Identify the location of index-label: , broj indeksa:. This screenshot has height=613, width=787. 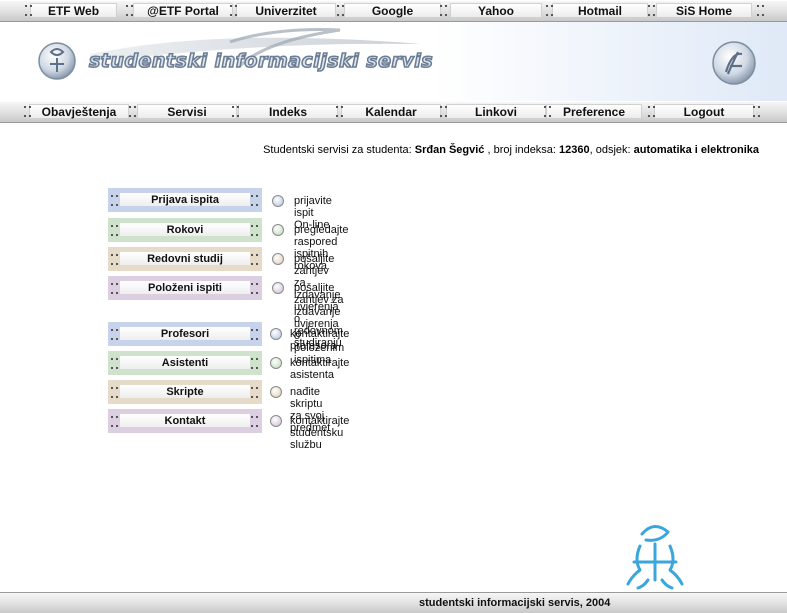
(521, 150).